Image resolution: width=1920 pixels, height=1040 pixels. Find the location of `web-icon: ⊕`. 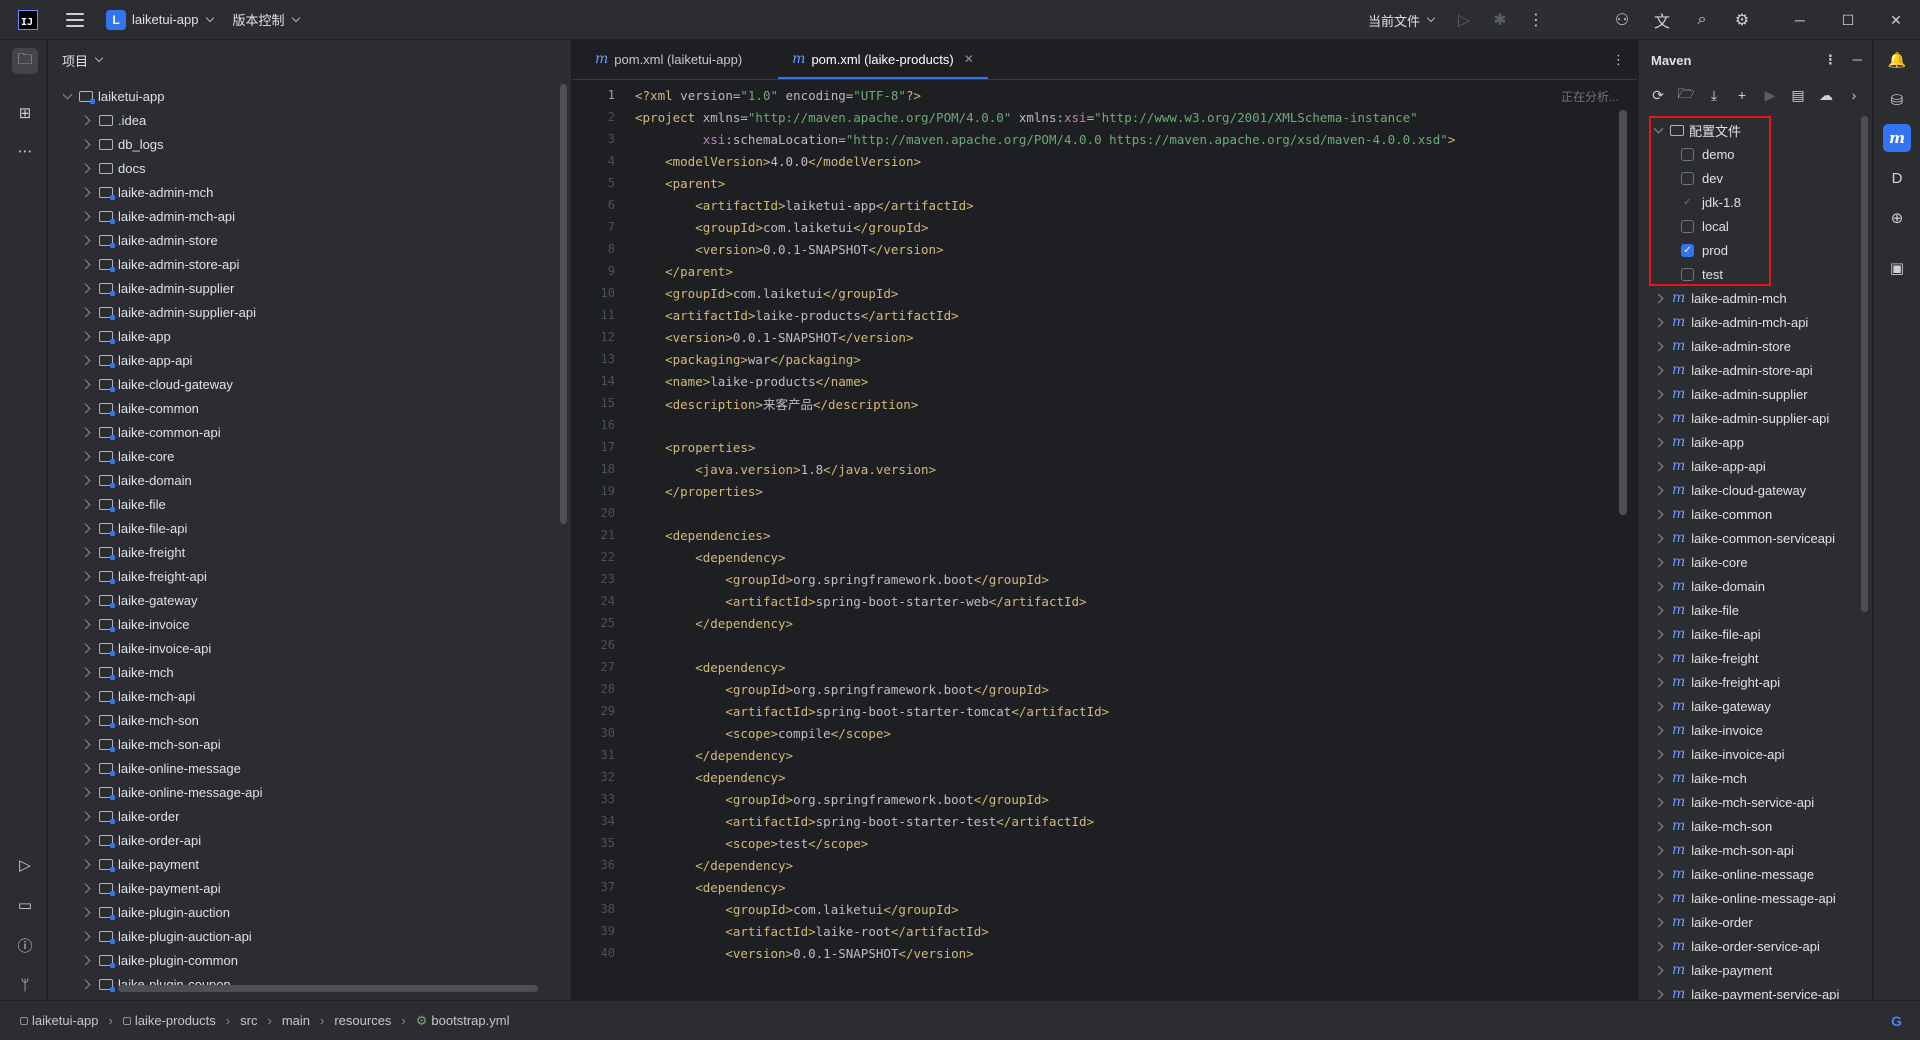

web-icon: ⊕ is located at coordinates (1897, 218).